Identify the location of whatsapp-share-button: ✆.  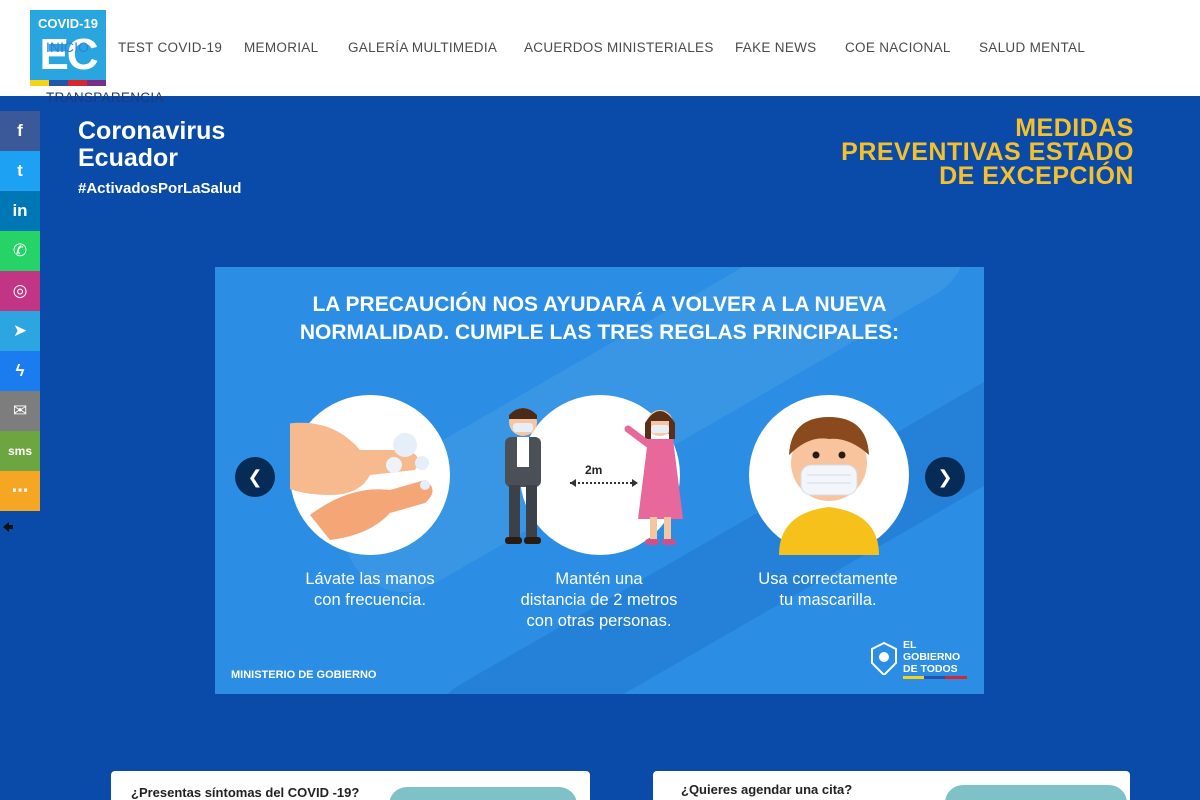
(20, 251).